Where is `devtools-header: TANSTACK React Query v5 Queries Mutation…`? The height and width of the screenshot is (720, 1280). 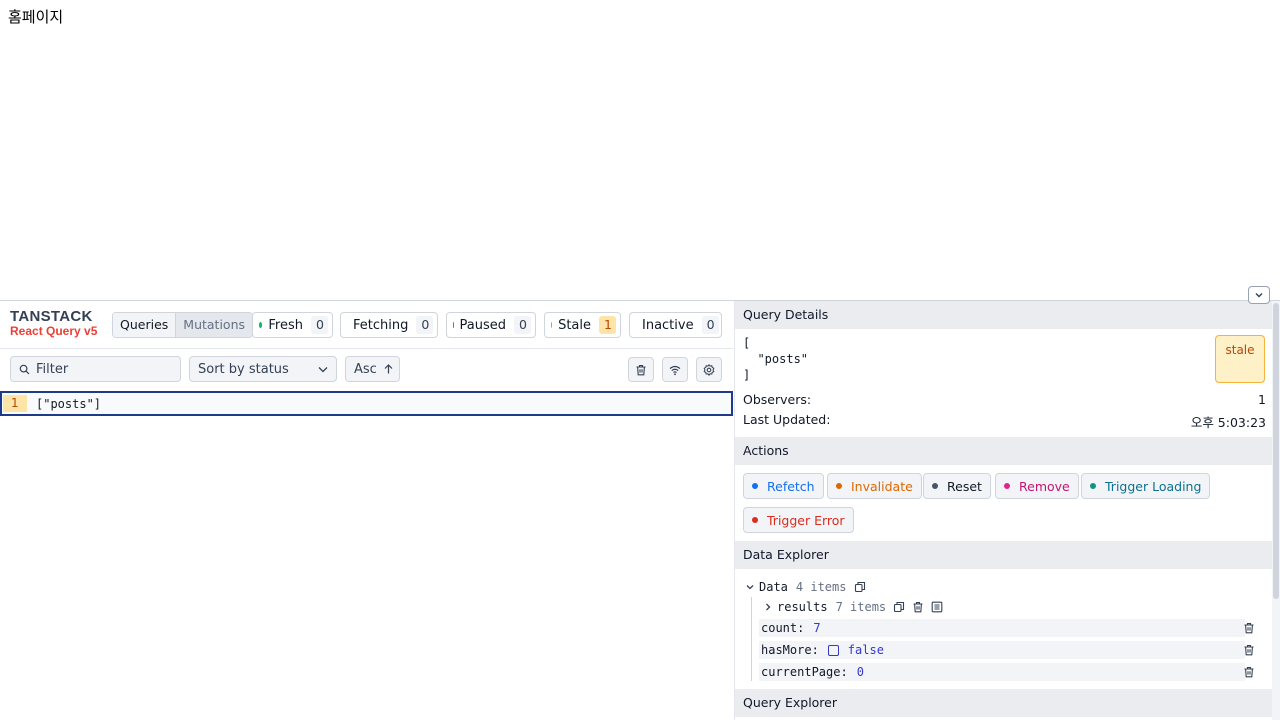
devtools-header: TANSTACK React Query v5 Queries Mutation… is located at coordinates (366, 325).